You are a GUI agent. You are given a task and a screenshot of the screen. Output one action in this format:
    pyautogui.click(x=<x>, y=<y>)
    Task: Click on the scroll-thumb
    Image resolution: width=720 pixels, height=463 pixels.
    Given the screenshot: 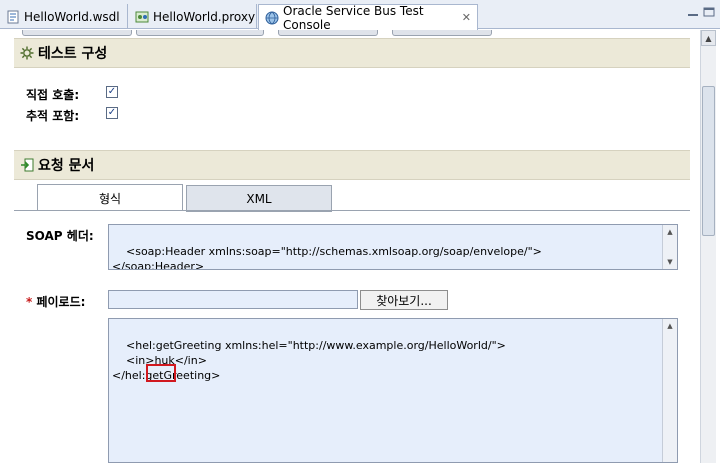 What is the action you would take?
    pyautogui.click(x=708, y=161)
    